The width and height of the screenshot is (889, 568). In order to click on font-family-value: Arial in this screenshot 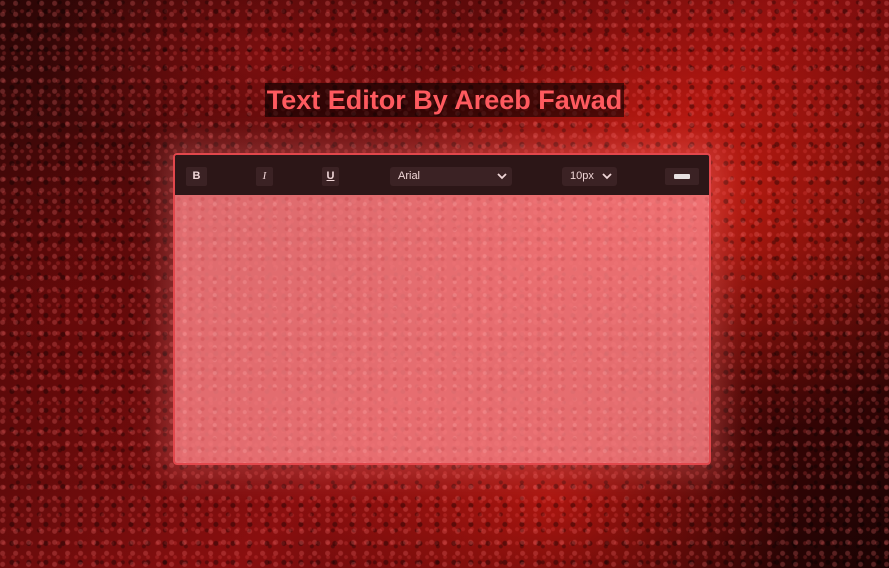, I will do `click(409, 176)`.